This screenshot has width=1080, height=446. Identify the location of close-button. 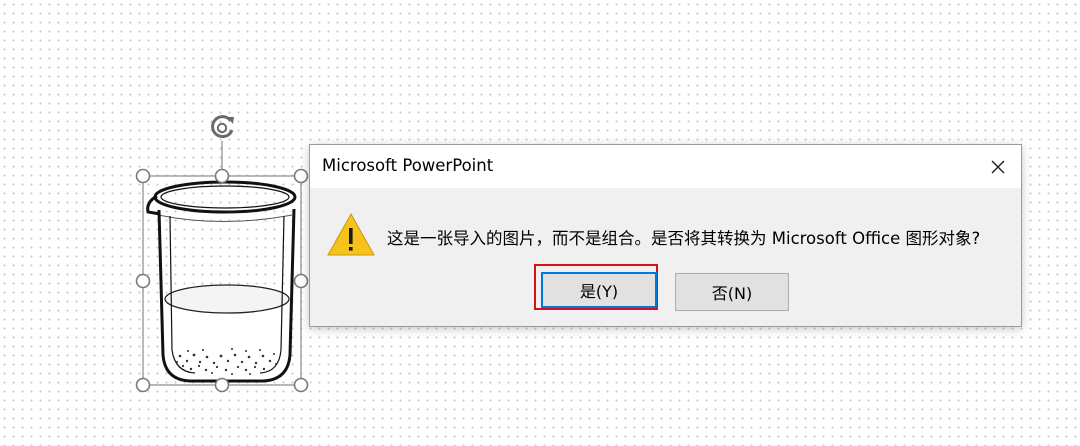
(998, 166).